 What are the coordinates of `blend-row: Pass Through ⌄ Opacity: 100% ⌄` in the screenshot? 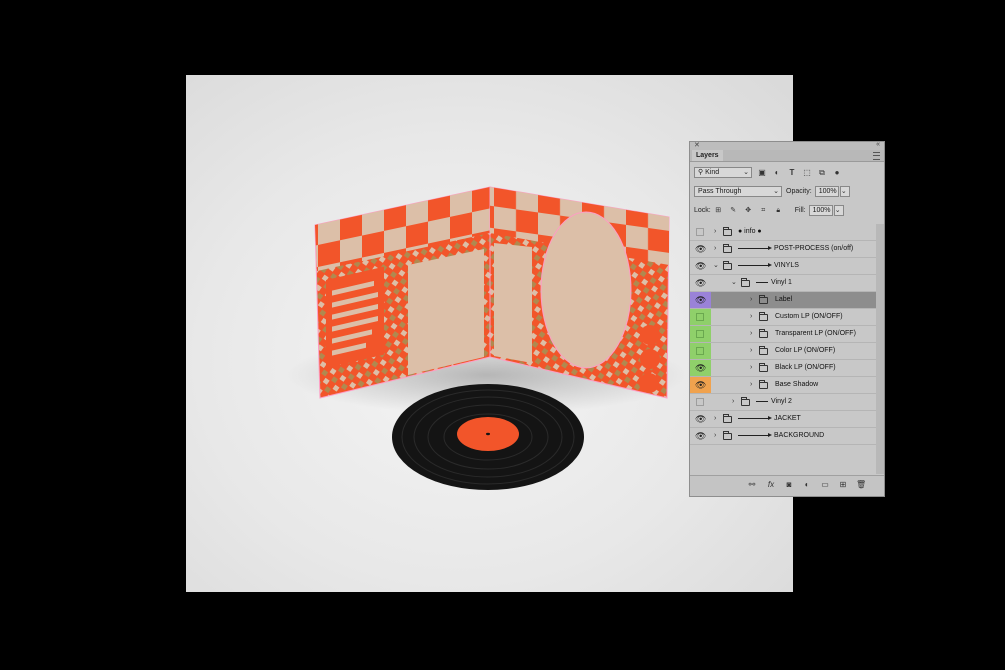 It's located at (787, 191).